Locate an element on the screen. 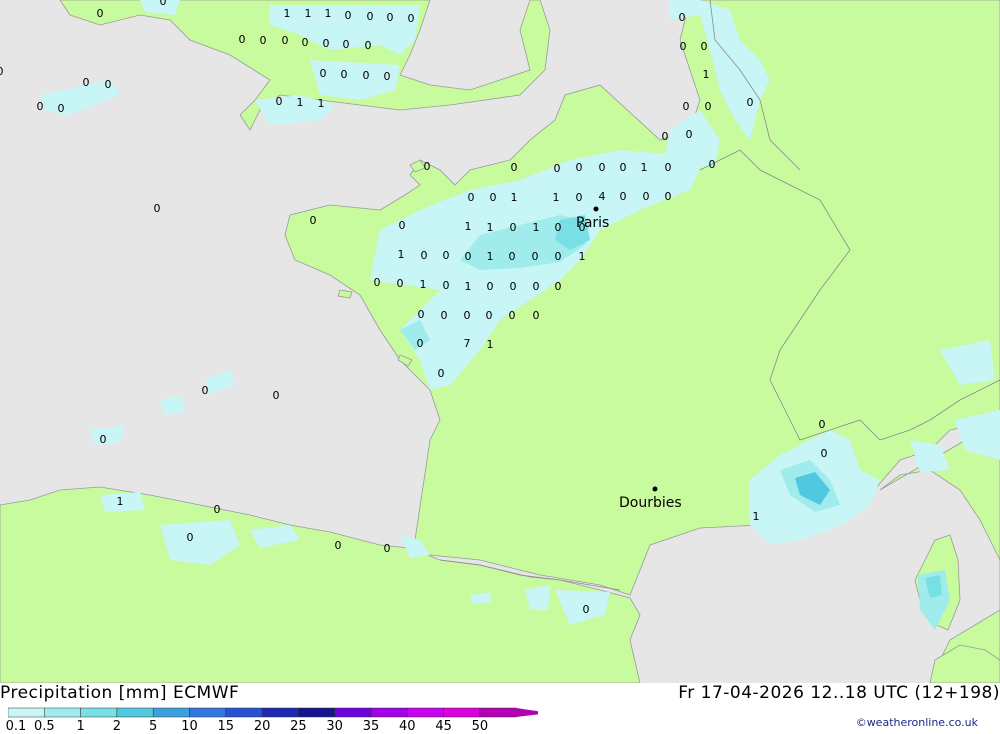  scale-tick-label: 45 is located at coordinates (443, 726).